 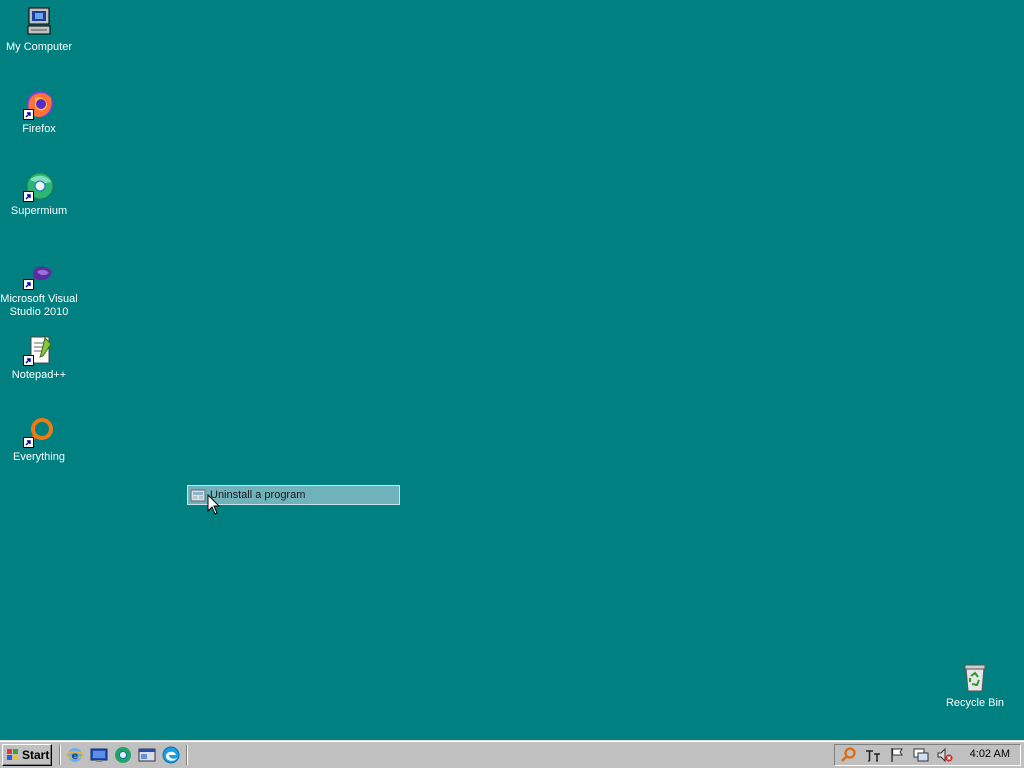 I want to click on desktop-icon-label: My Computer, so click(x=39, y=47).